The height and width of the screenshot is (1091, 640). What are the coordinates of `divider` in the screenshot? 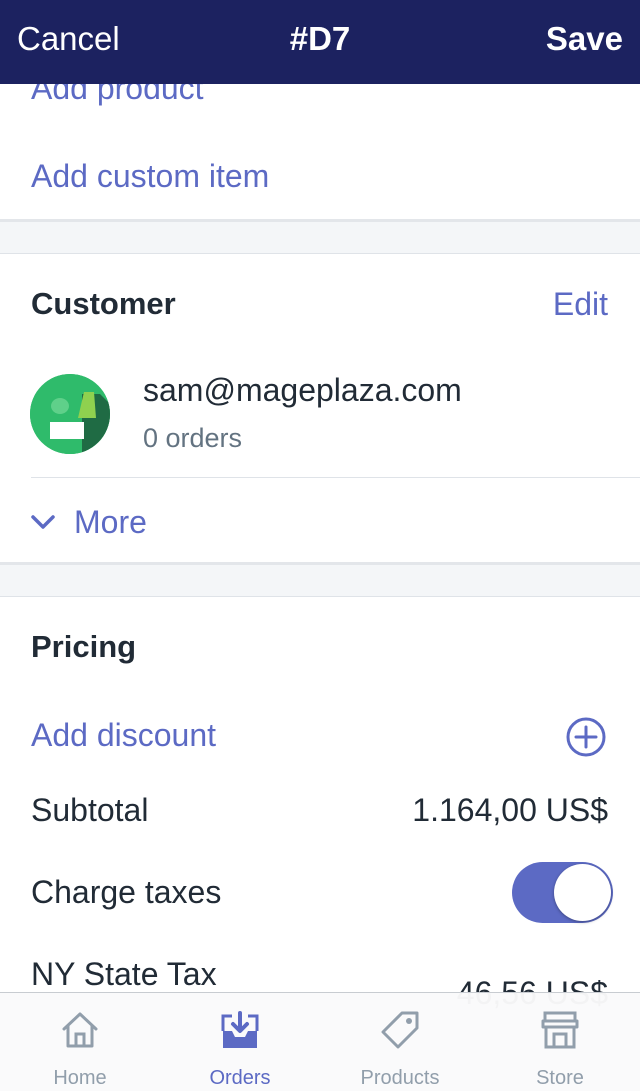 It's located at (335, 477).